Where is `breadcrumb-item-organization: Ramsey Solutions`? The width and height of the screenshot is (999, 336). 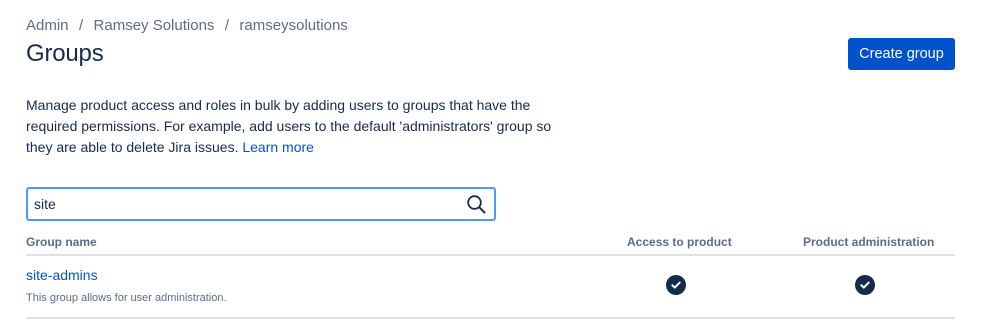 breadcrumb-item-organization: Ramsey Solutions is located at coordinates (154, 25).